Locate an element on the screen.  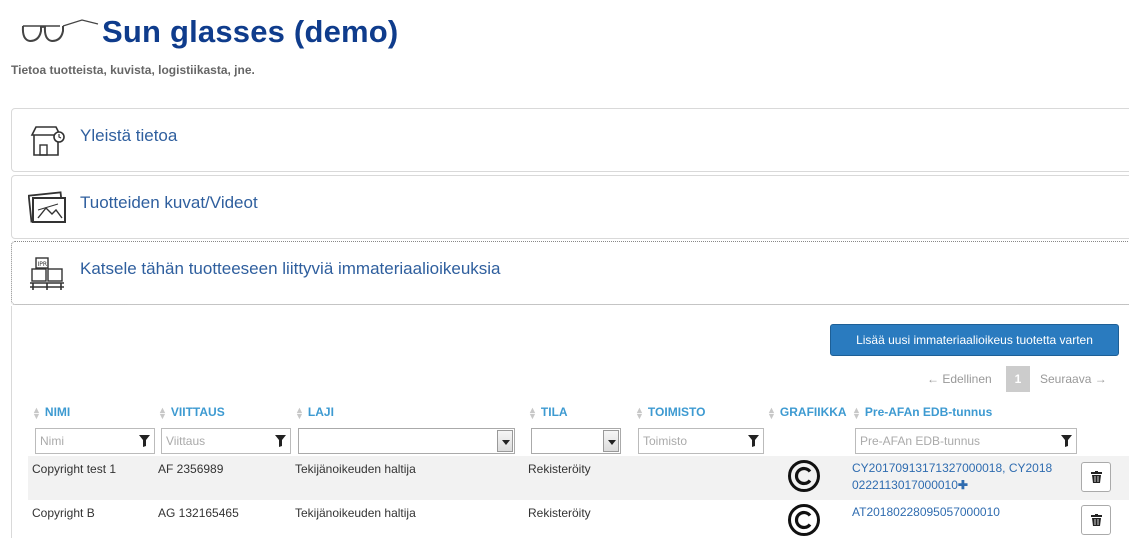
pagination-current-page: 1 is located at coordinates (1018, 379).